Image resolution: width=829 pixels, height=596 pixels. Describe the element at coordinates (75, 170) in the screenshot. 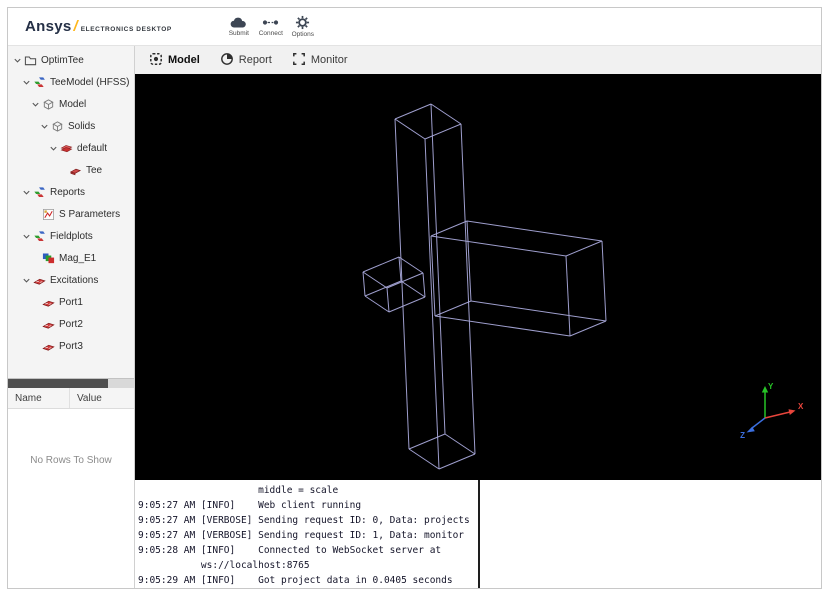

I see `solid-icon` at that location.